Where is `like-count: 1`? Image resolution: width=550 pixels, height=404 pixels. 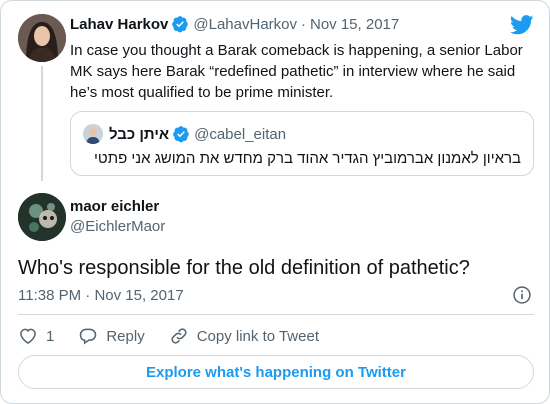
like-count: 1 is located at coordinates (50, 336).